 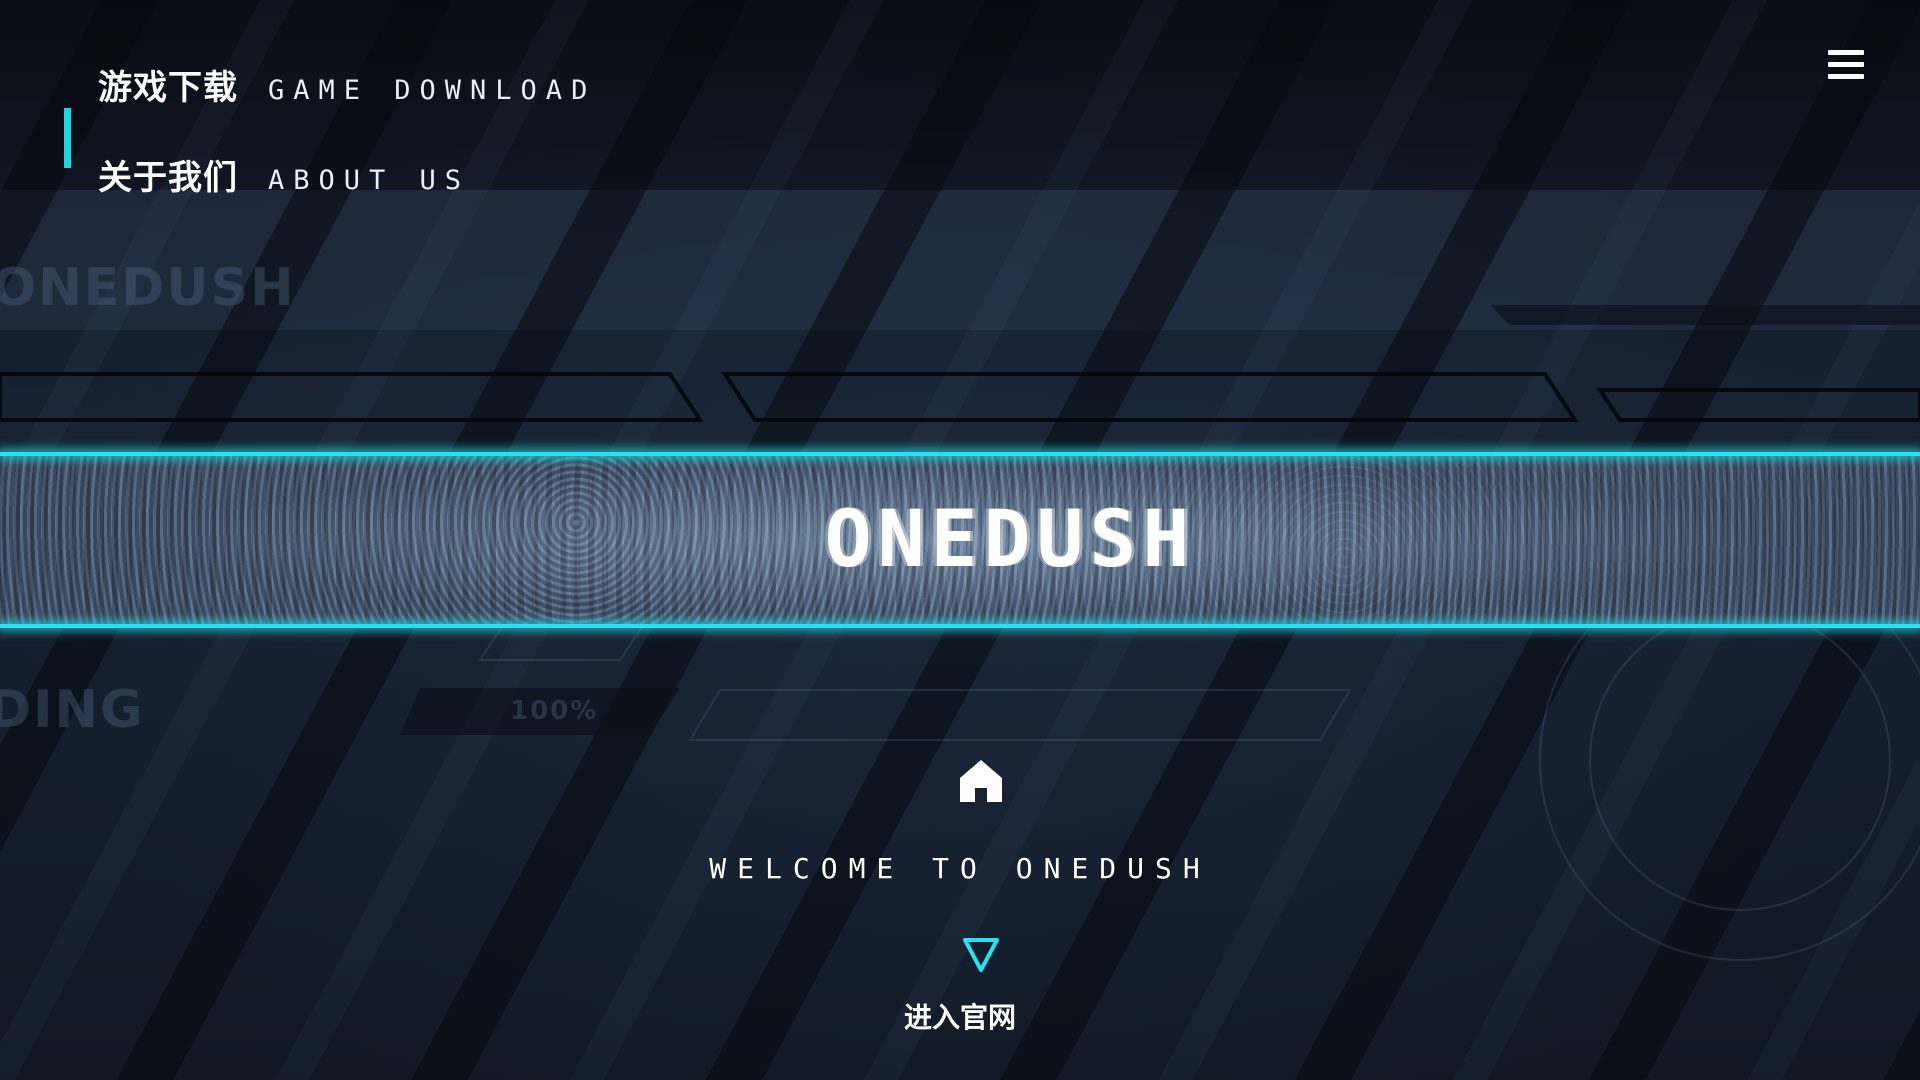 I want to click on home-icon, so click(x=981, y=781).